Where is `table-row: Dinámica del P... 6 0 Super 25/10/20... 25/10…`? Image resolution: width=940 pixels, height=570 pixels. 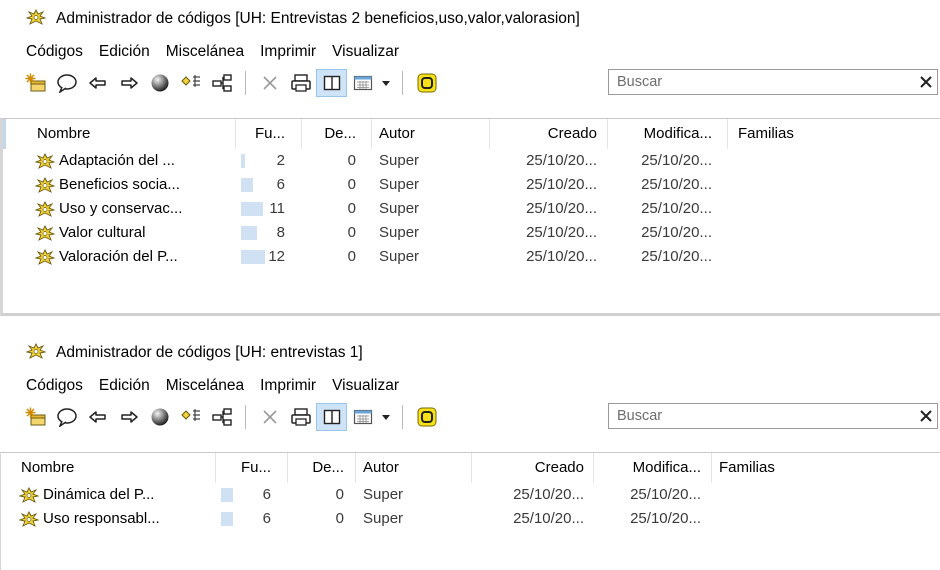 table-row: Dinámica del P... 6 0 Super 25/10/20... 25/10… is located at coordinates (470, 495).